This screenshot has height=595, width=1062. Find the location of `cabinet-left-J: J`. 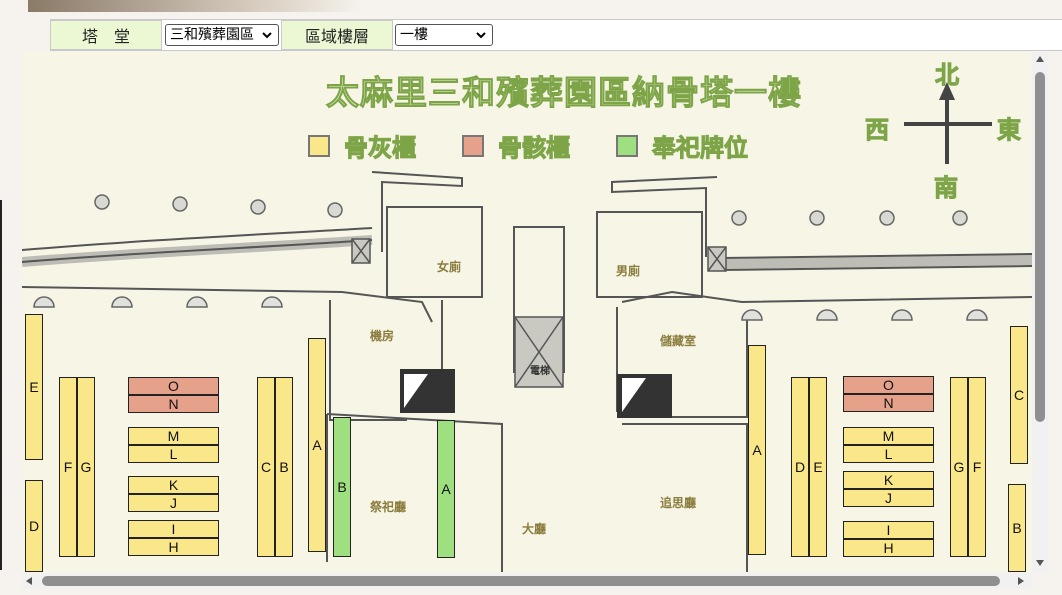

cabinet-left-J: J is located at coordinates (173, 503).